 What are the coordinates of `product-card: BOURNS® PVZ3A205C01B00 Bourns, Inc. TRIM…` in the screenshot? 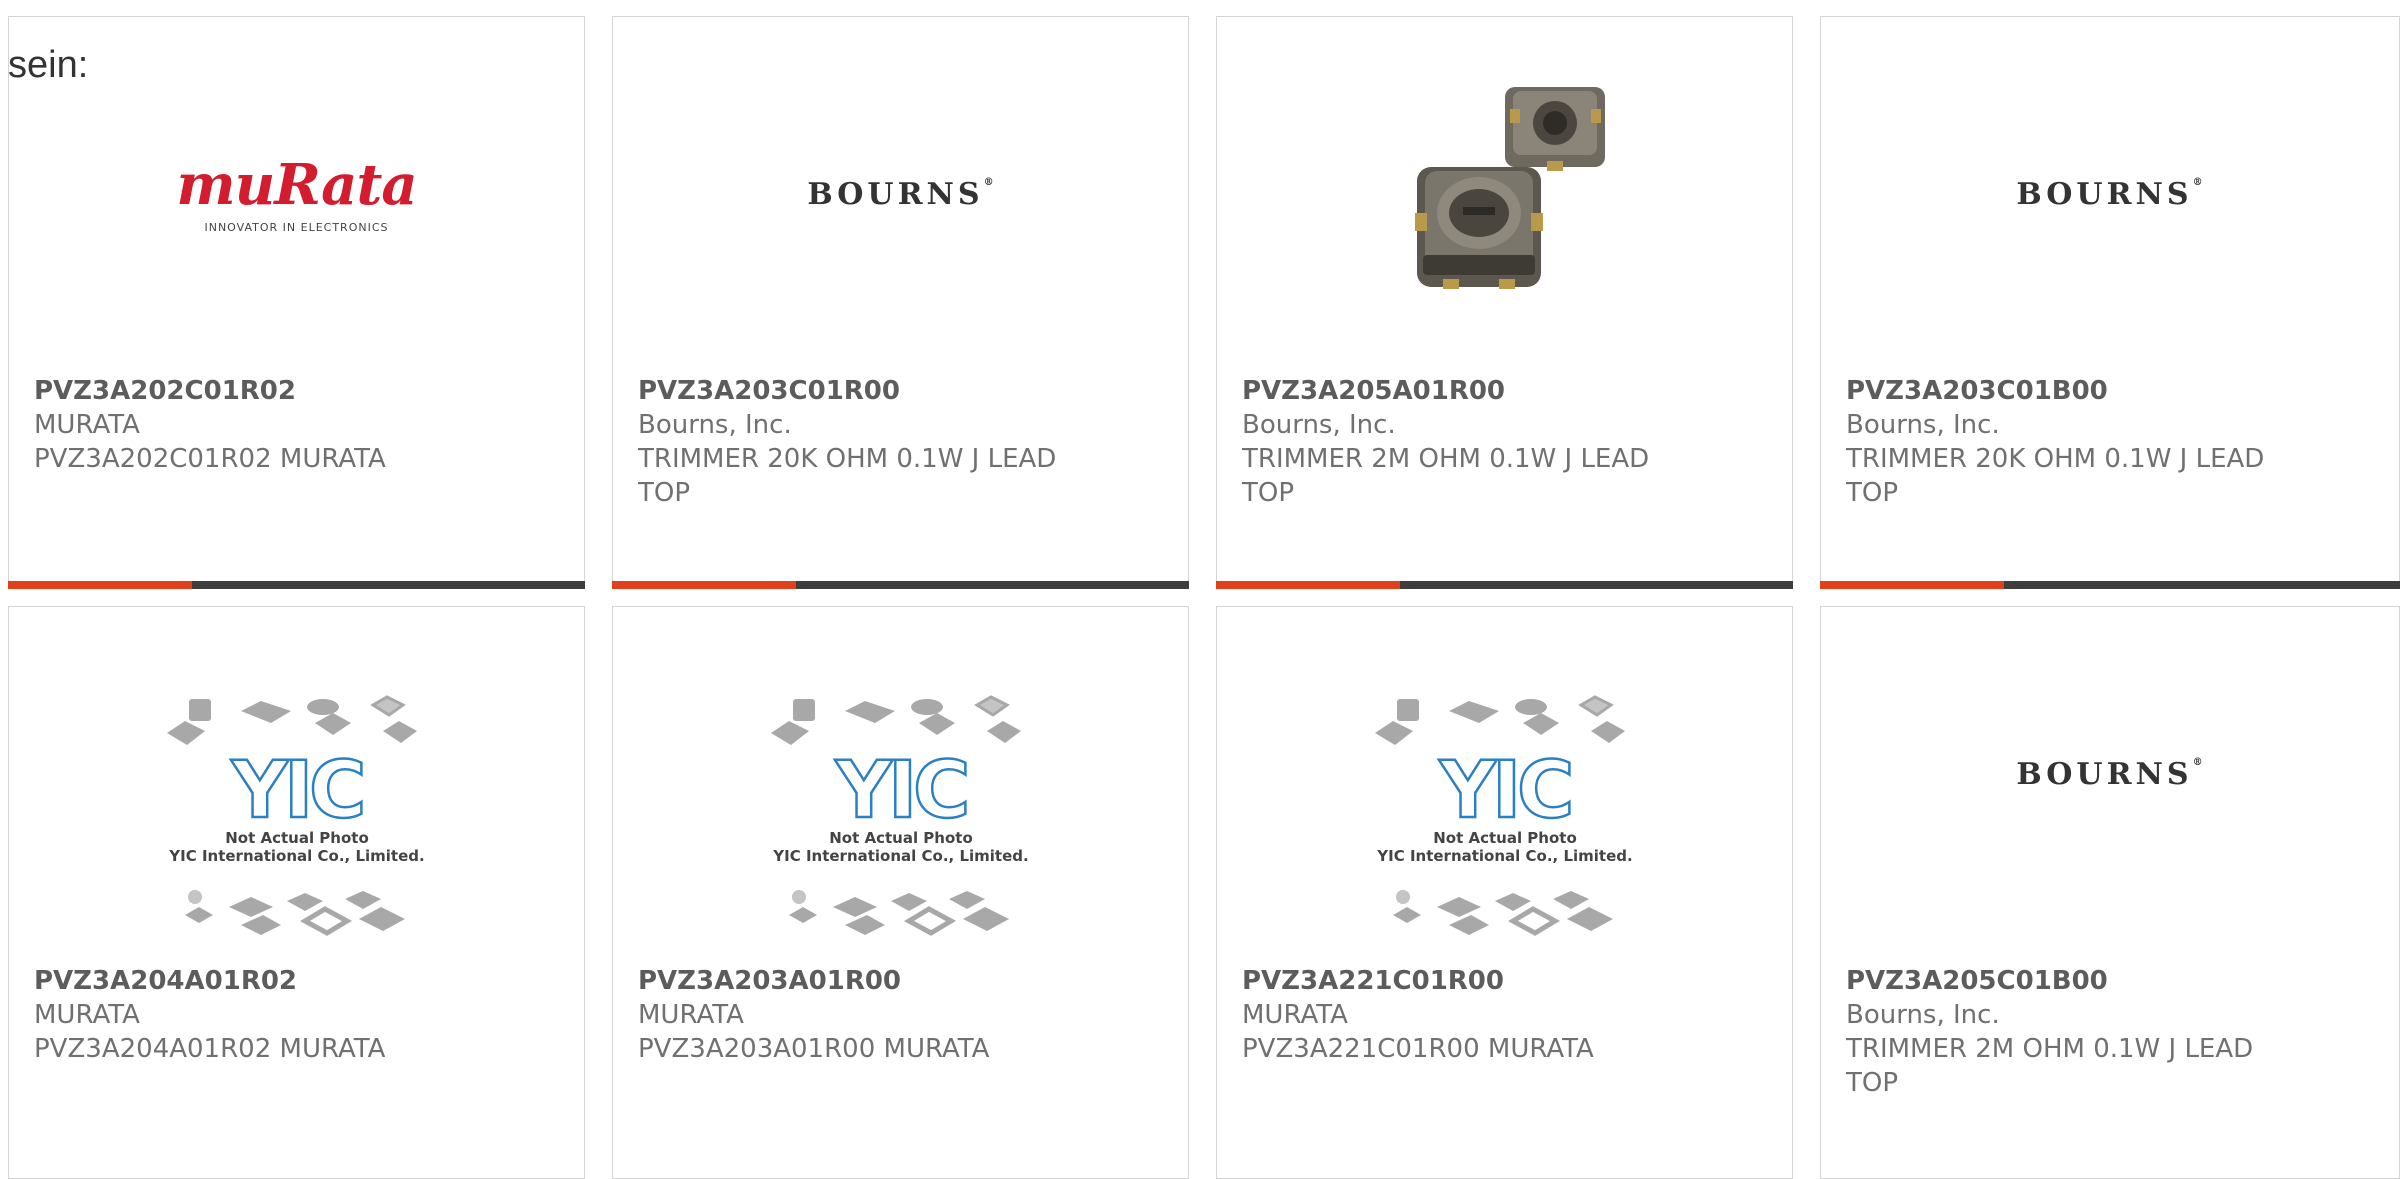 It's located at (2110, 892).